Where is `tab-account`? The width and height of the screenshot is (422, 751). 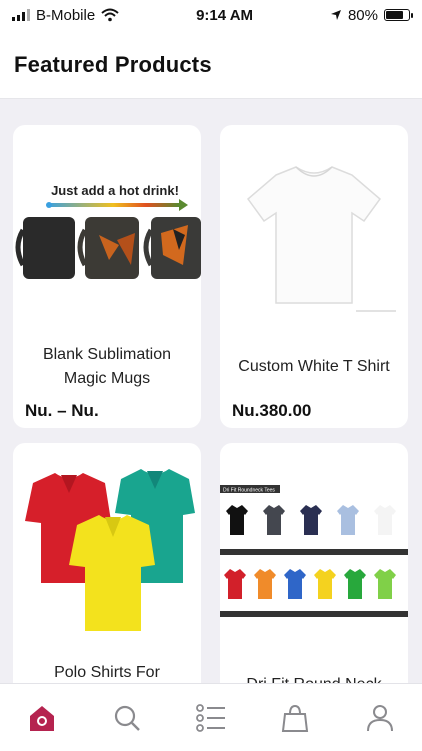
tab-account is located at coordinates (380, 718).